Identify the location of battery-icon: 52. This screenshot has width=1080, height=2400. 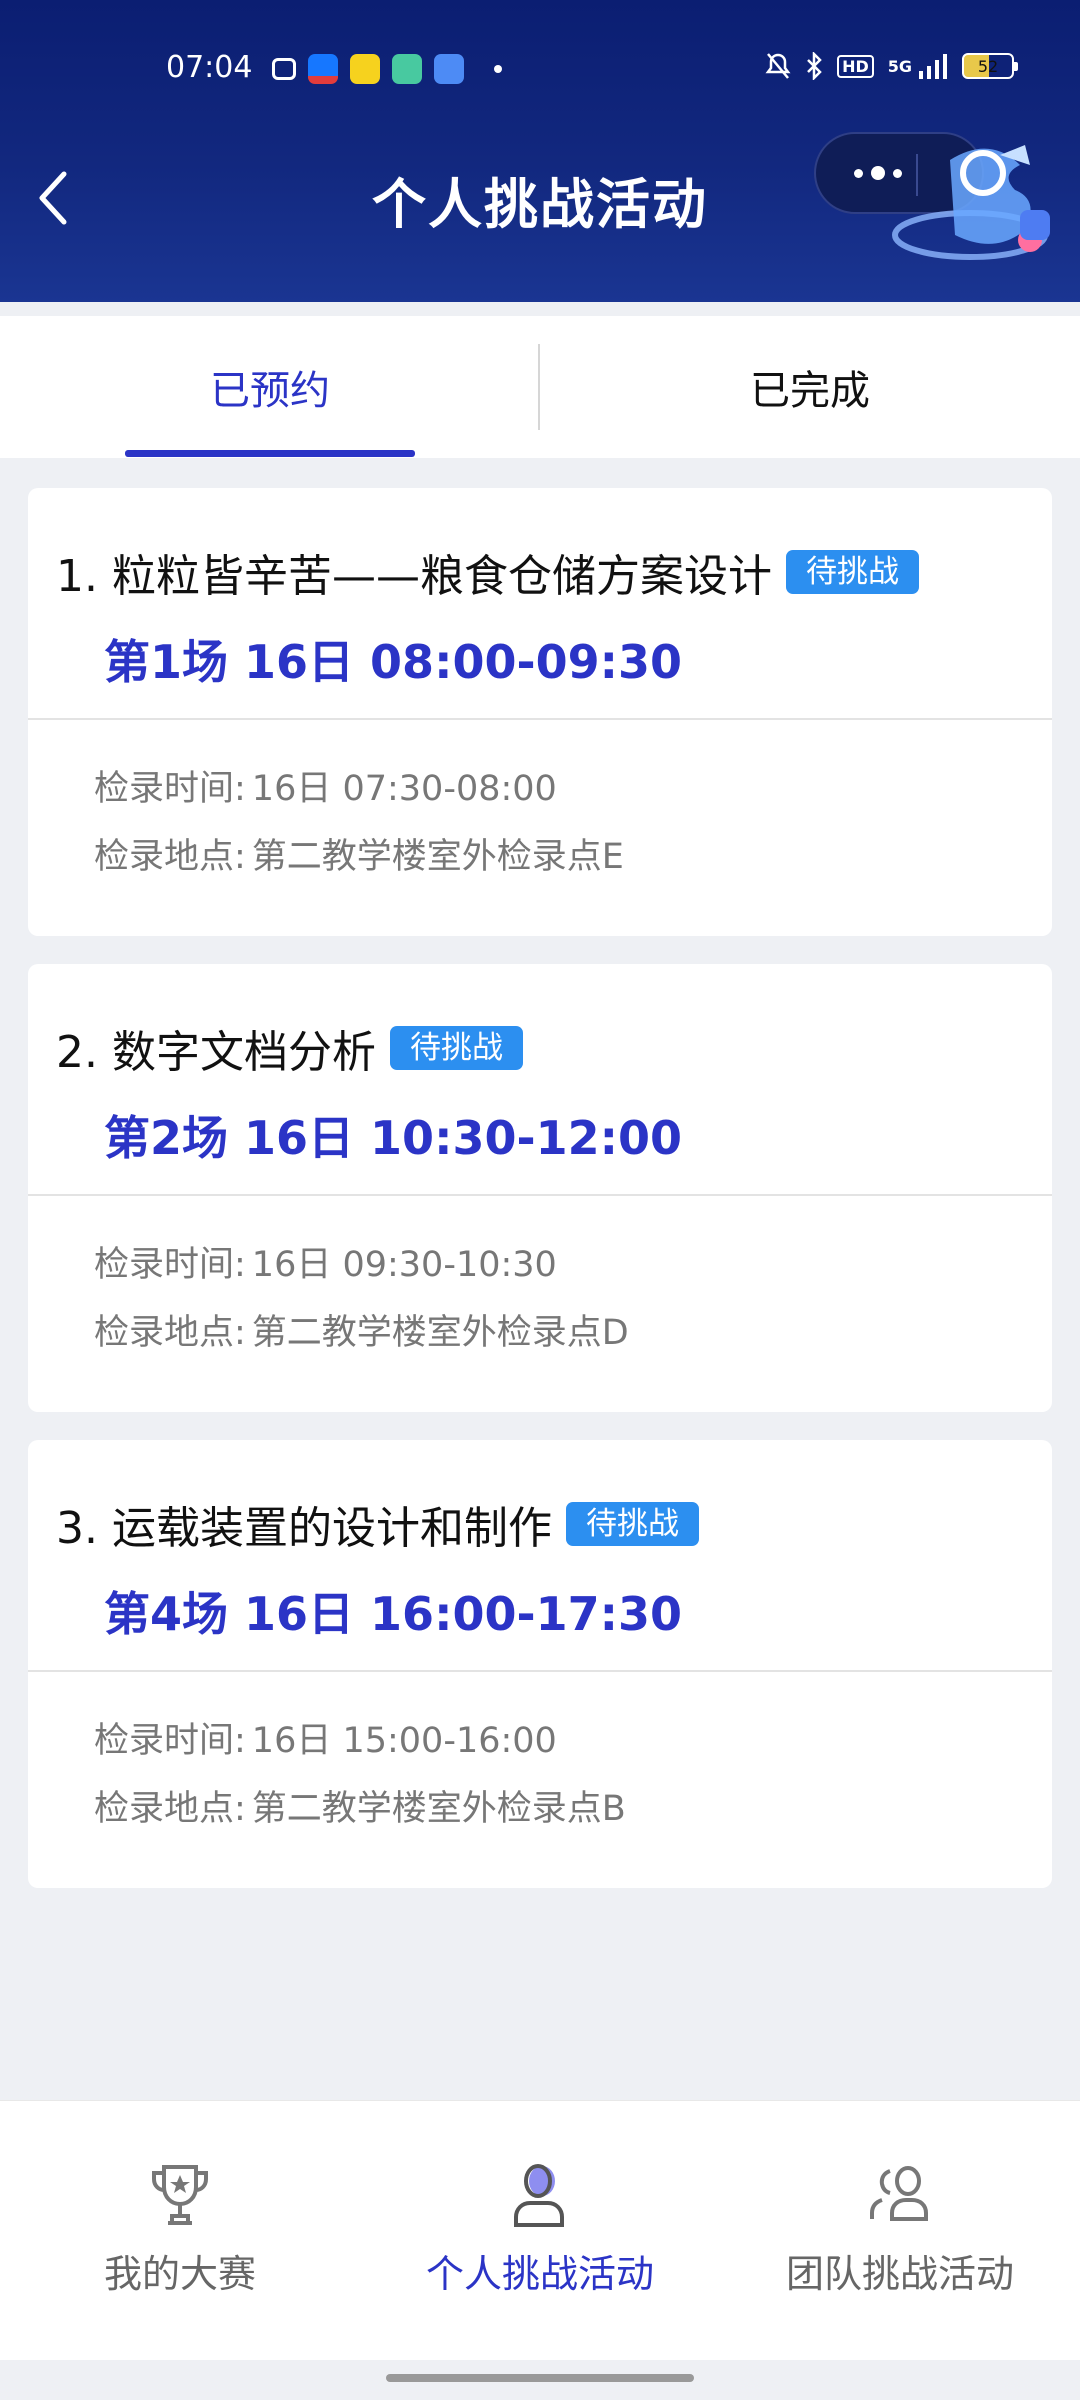
(990, 66).